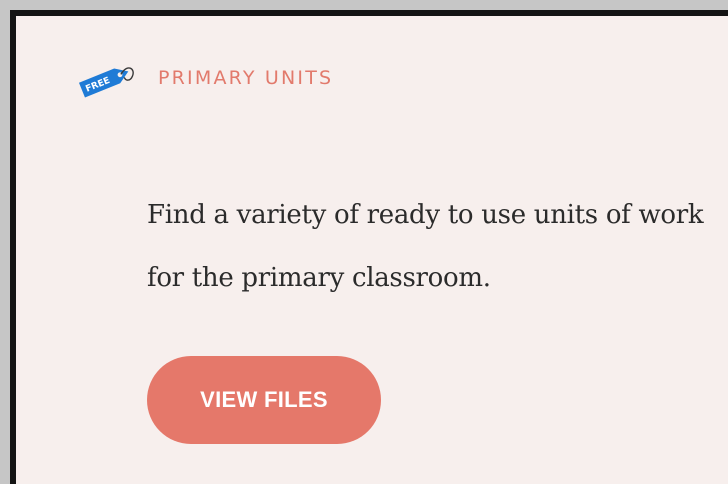 The width and height of the screenshot is (728, 484). I want to click on card-header: FREE PRIMARY UNITS, so click(203, 80).